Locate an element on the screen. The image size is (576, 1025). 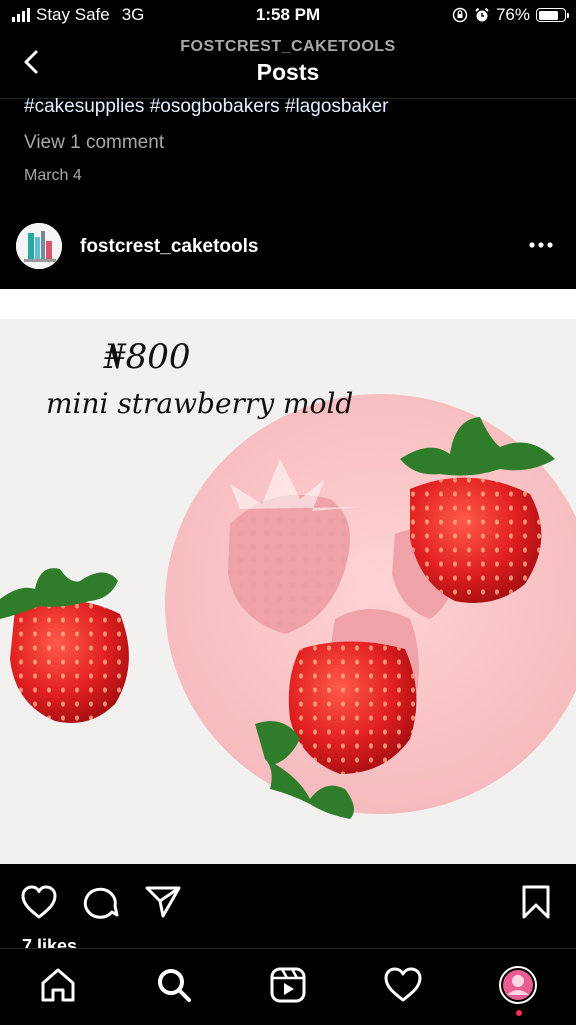
status-right: 76% is located at coordinates (510, 15).